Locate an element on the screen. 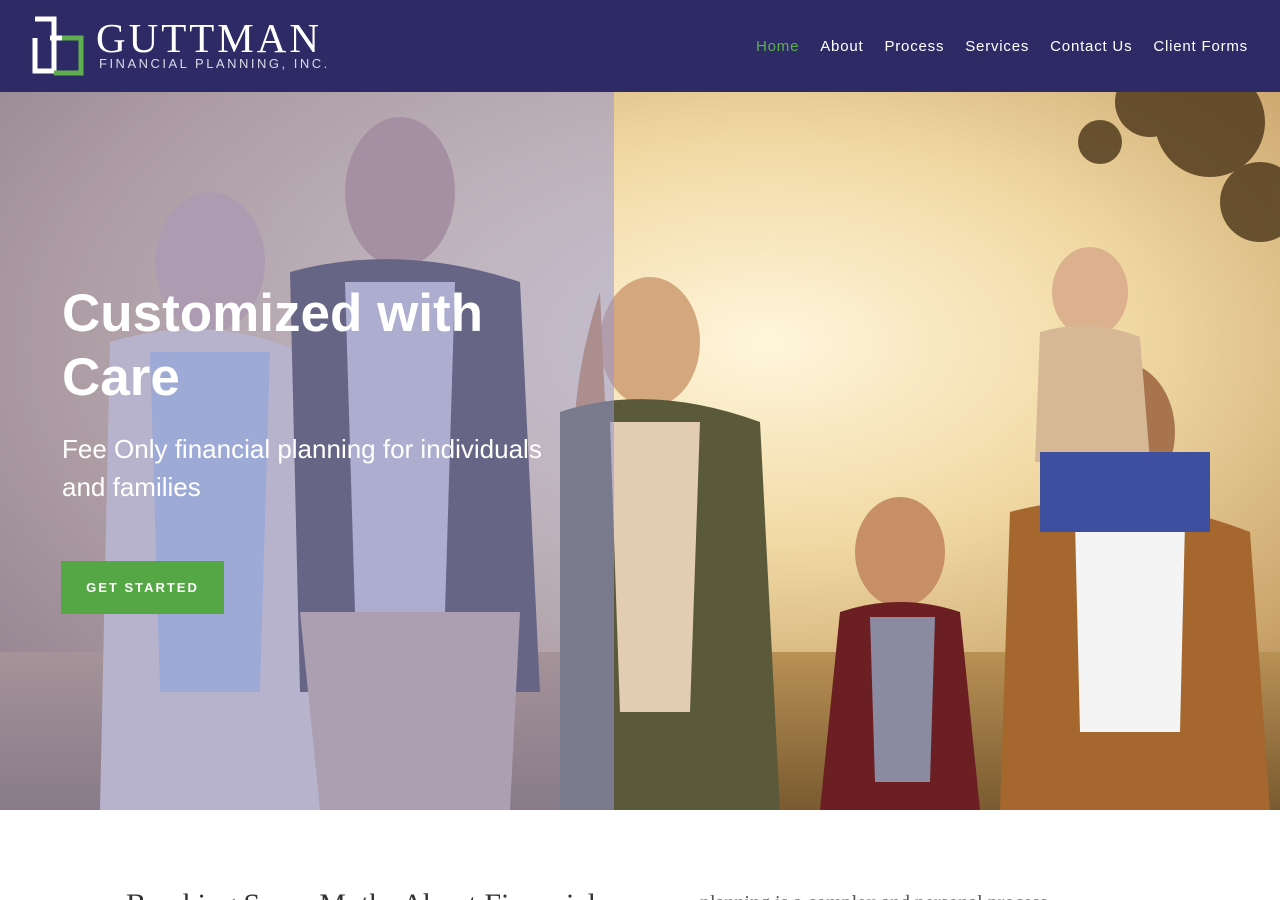  nav-contact-us: Contact Us is located at coordinates (1091, 46).